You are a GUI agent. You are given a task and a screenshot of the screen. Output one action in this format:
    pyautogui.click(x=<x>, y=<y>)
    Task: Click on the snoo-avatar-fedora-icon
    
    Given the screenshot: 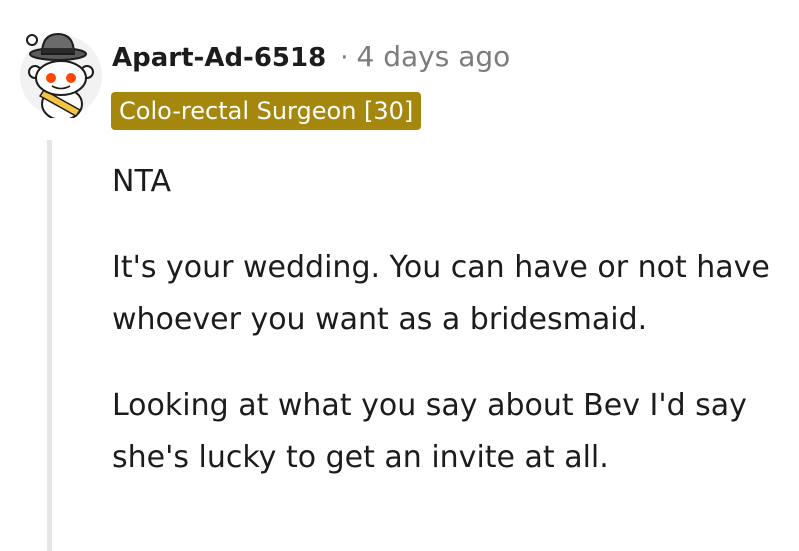 What is the action you would take?
    pyautogui.click(x=61, y=76)
    